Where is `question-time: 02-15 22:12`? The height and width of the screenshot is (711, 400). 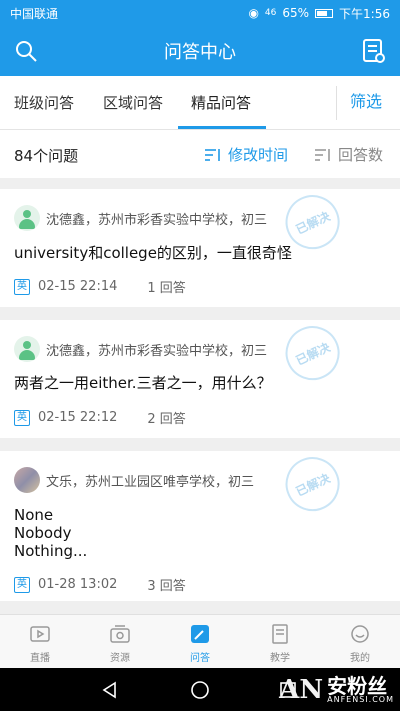
question-time: 02-15 22:12 is located at coordinates (78, 417).